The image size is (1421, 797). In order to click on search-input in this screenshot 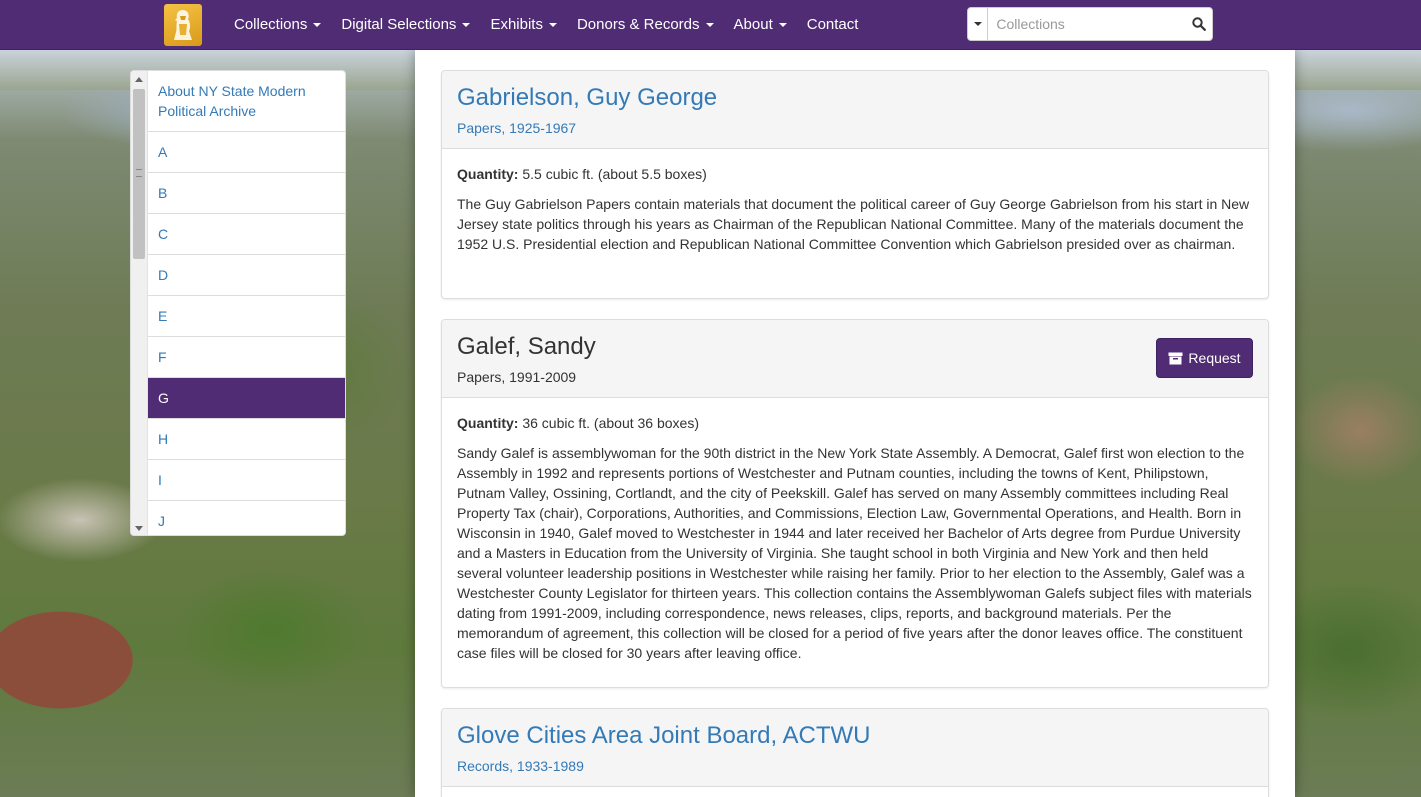, I will do `click(1087, 24)`.